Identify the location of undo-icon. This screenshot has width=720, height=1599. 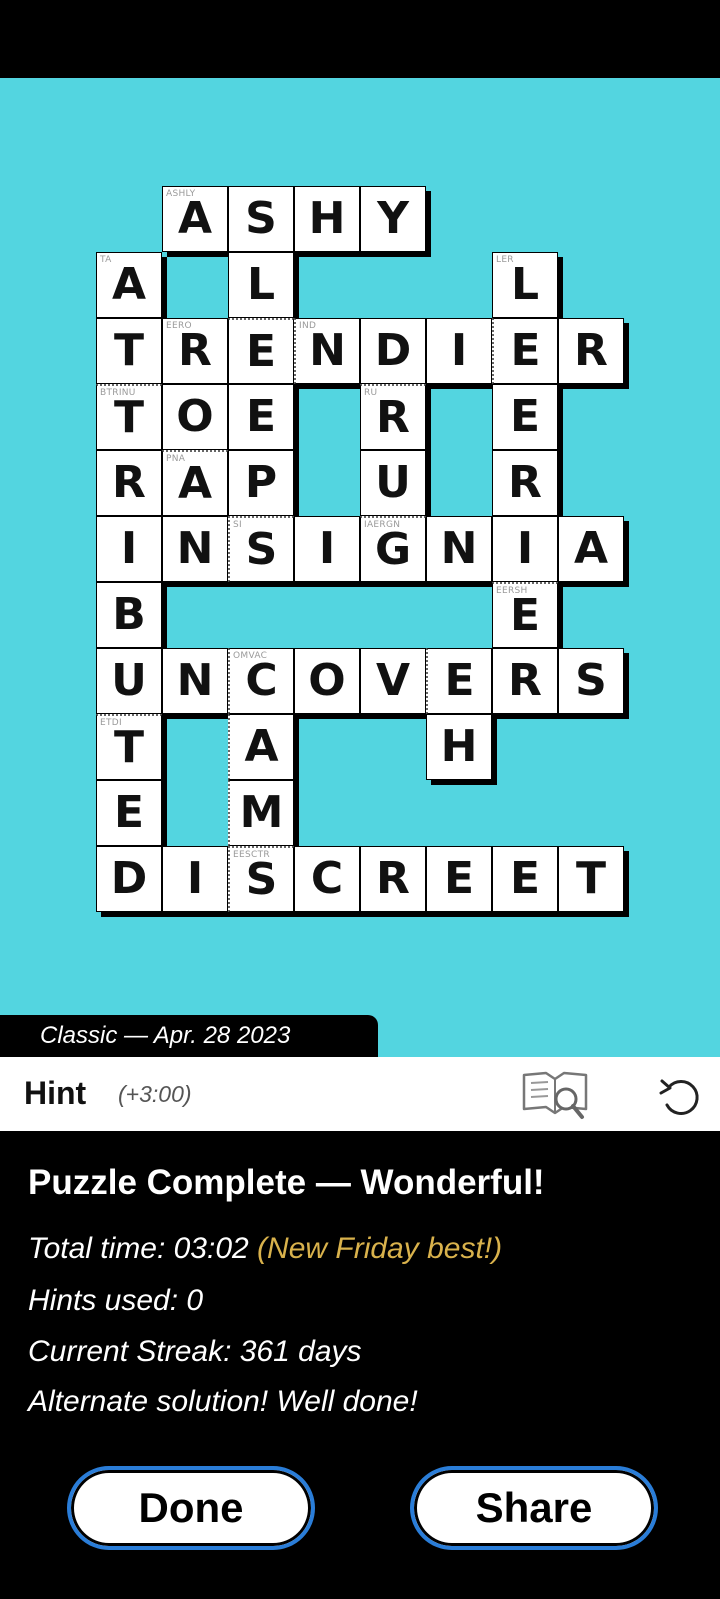
(681, 1096).